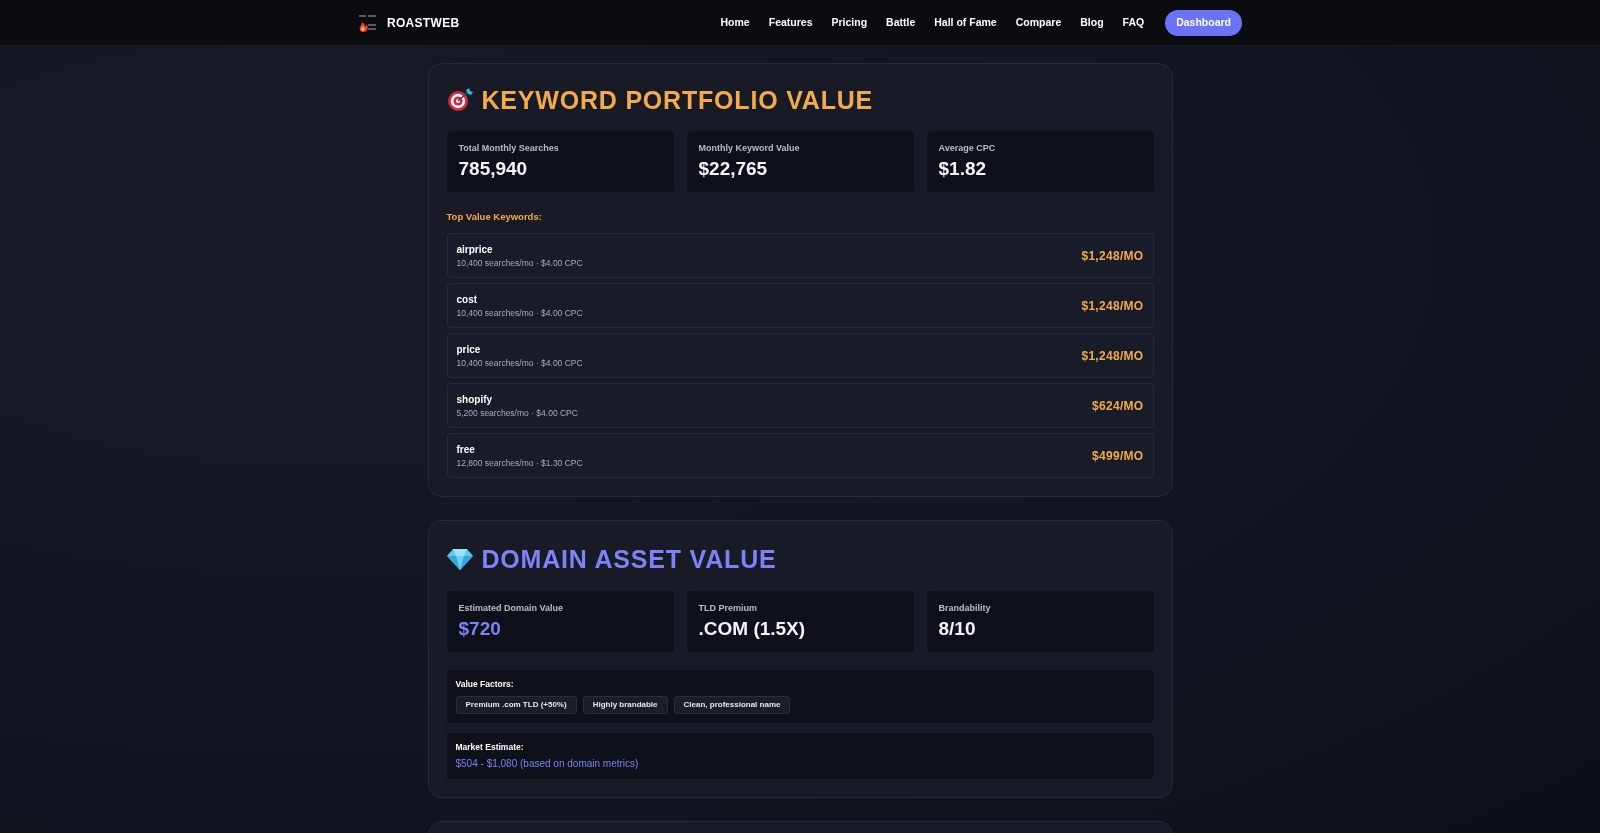 Image resolution: width=1600 pixels, height=833 pixels. I want to click on stat-label: Monthly Keyword Value, so click(749, 148).